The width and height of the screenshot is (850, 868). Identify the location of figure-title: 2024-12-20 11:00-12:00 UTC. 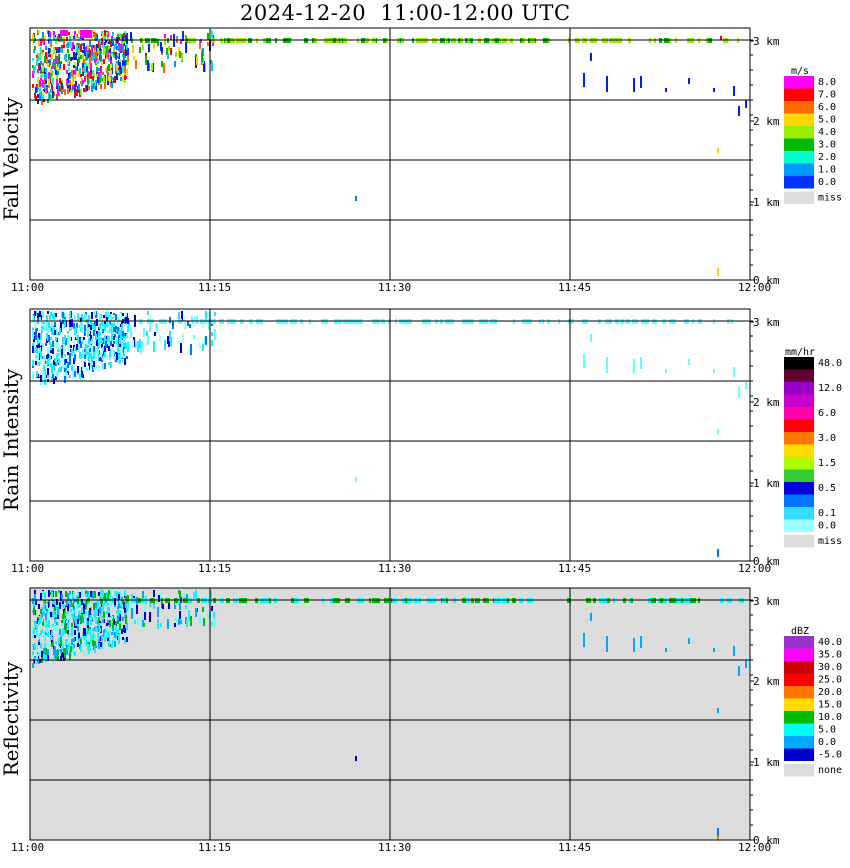
(405, 13).